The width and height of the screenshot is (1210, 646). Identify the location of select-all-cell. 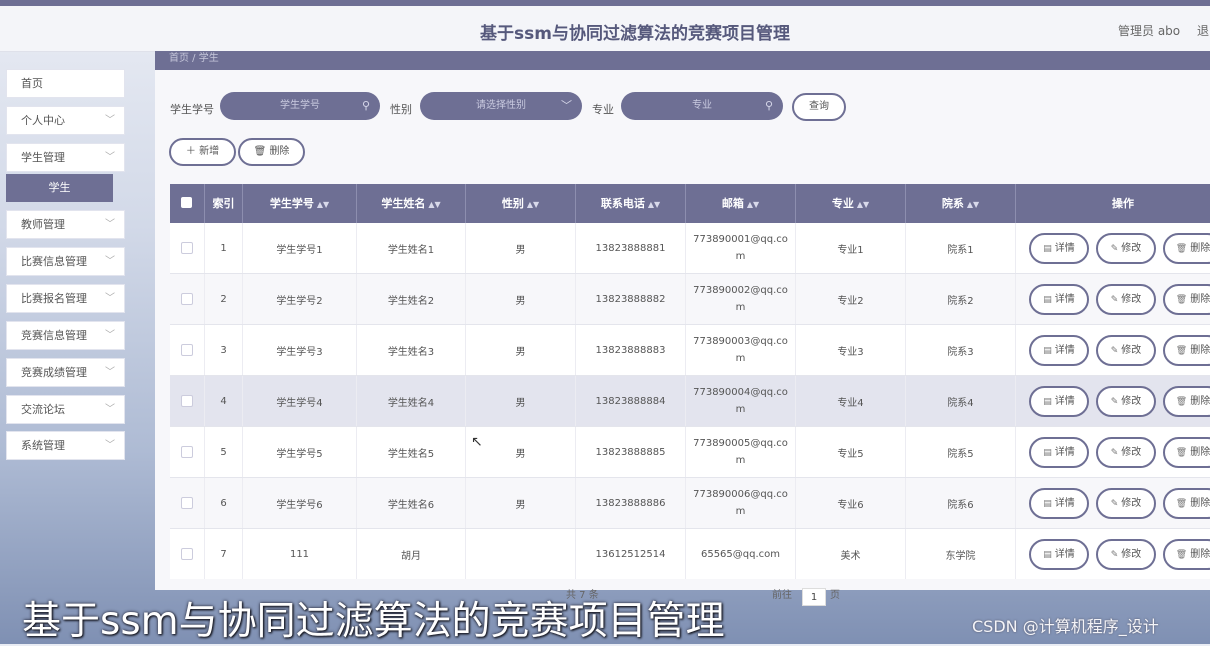
(187, 203).